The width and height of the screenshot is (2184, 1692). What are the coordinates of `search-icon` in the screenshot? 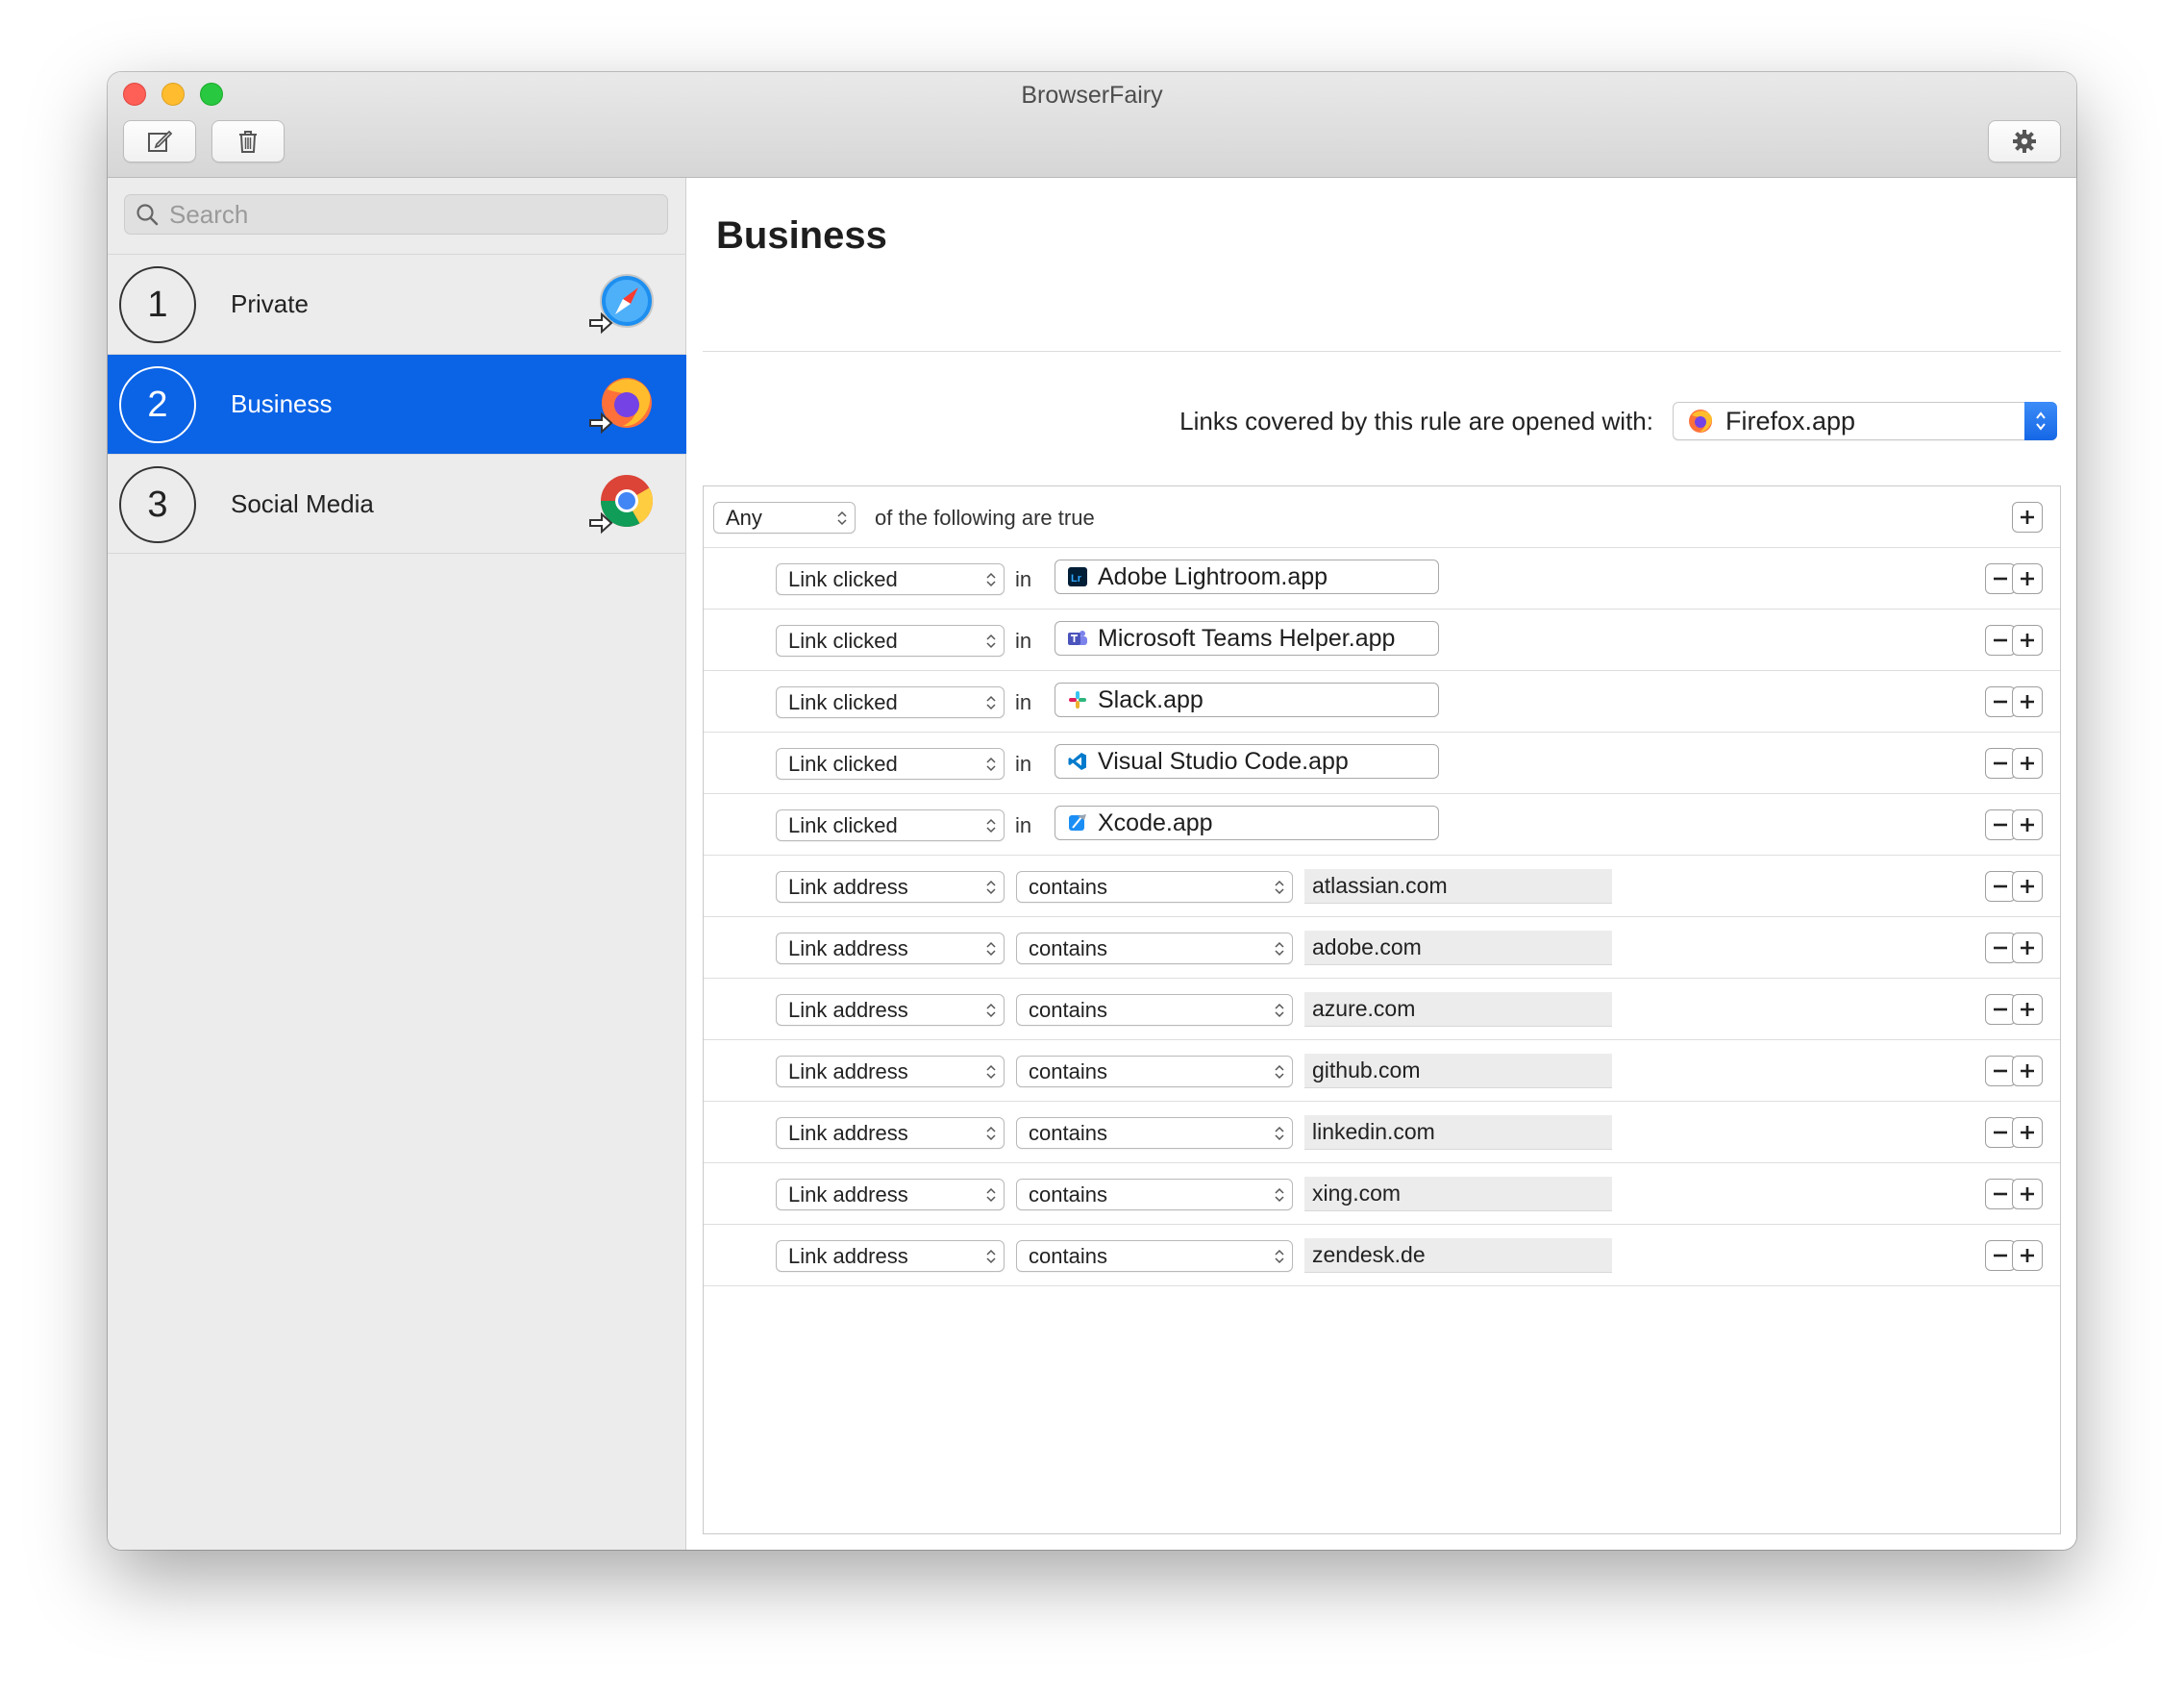 It's located at (147, 215).